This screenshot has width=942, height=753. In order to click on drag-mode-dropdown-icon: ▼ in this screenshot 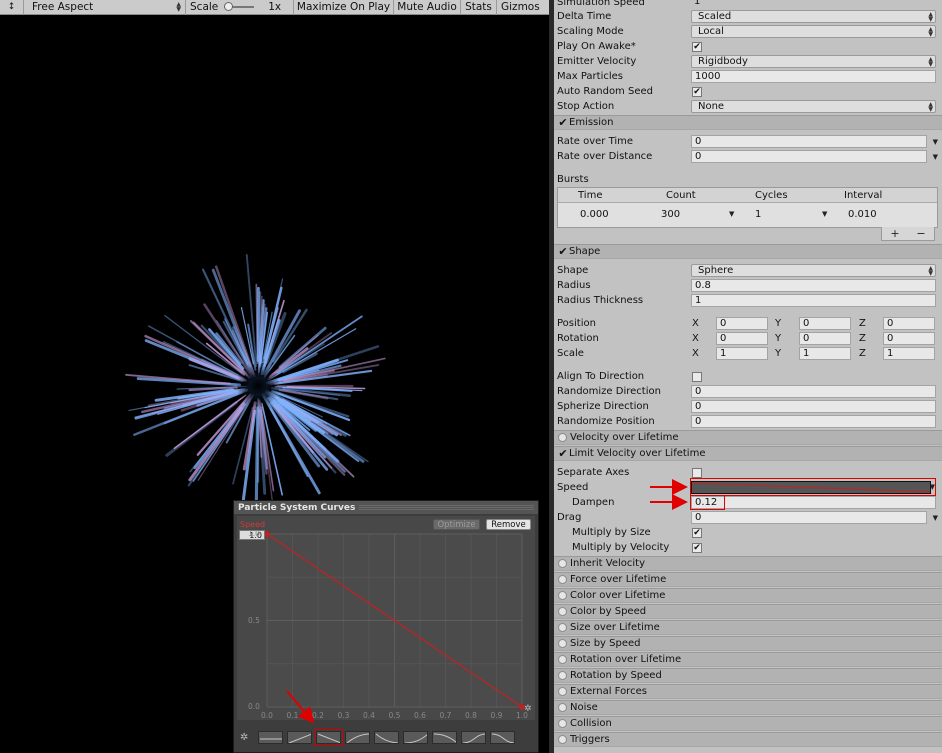, I will do `click(935, 518)`.